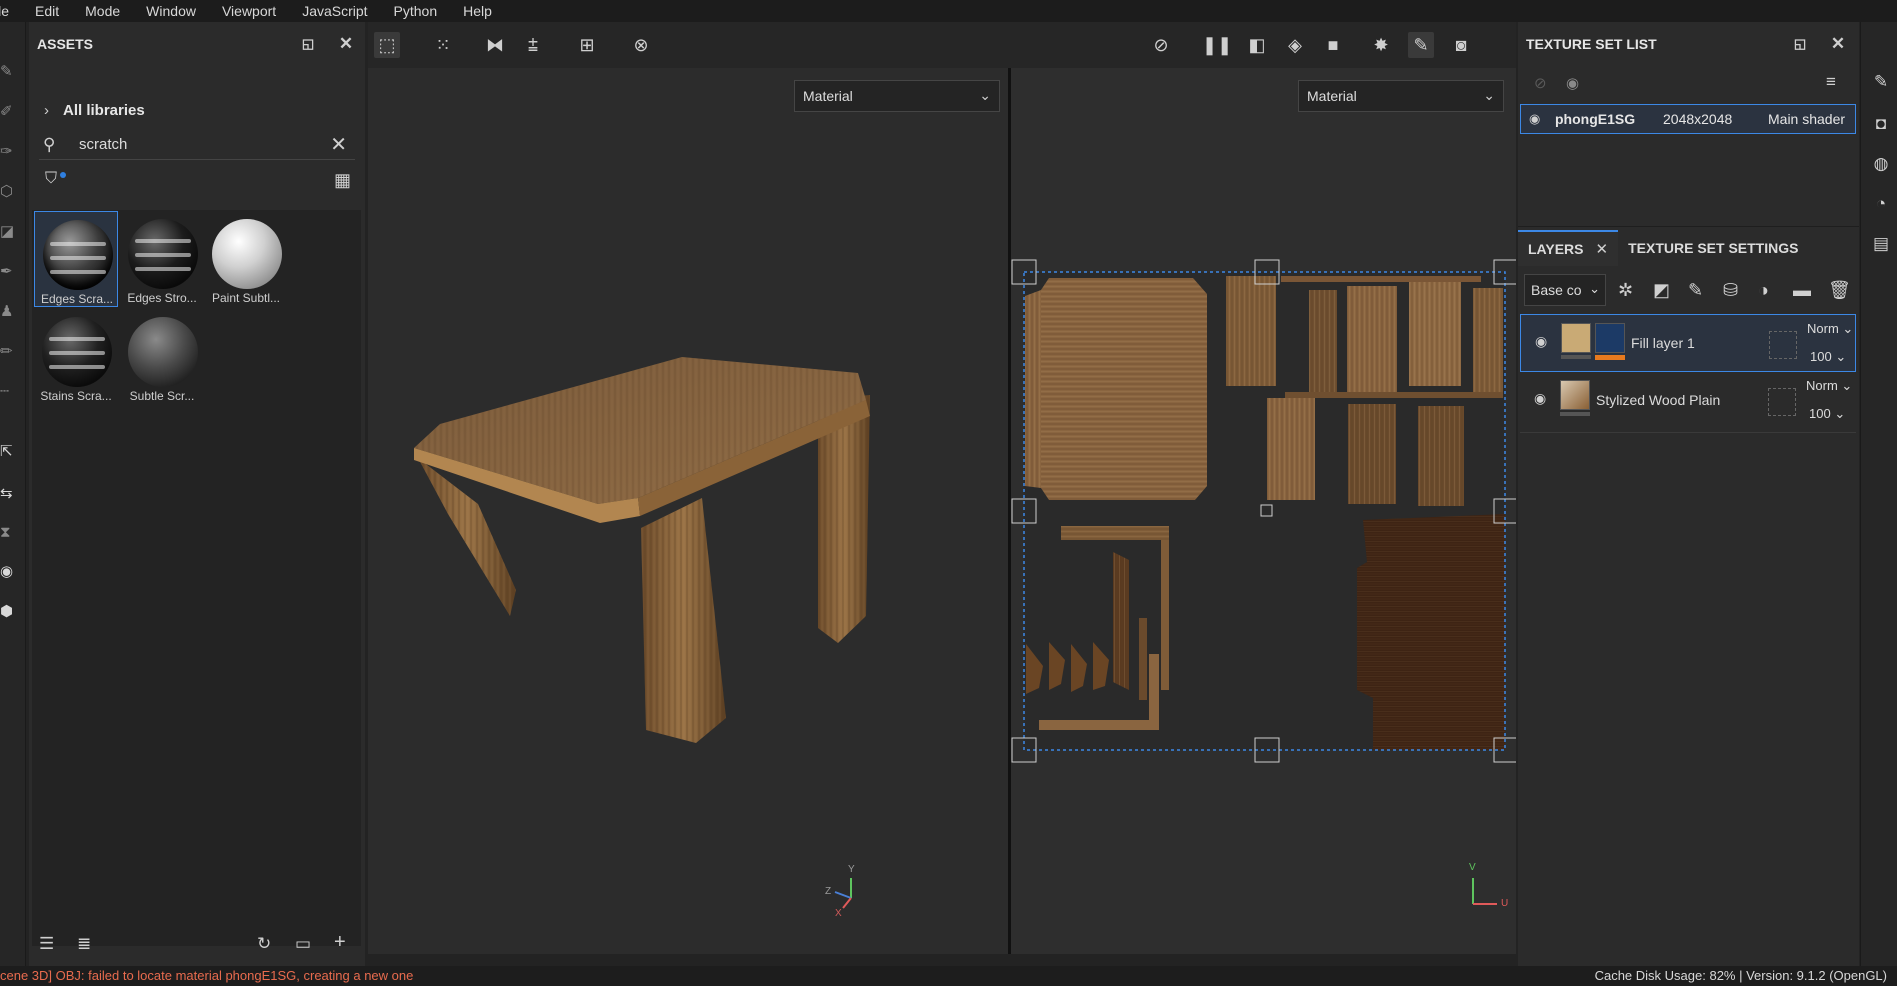 This screenshot has height=986, width=1897. What do you see at coordinates (46, 944) in the screenshot?
I see `list-view-icon: ☰` at bounding box center [46, 944].